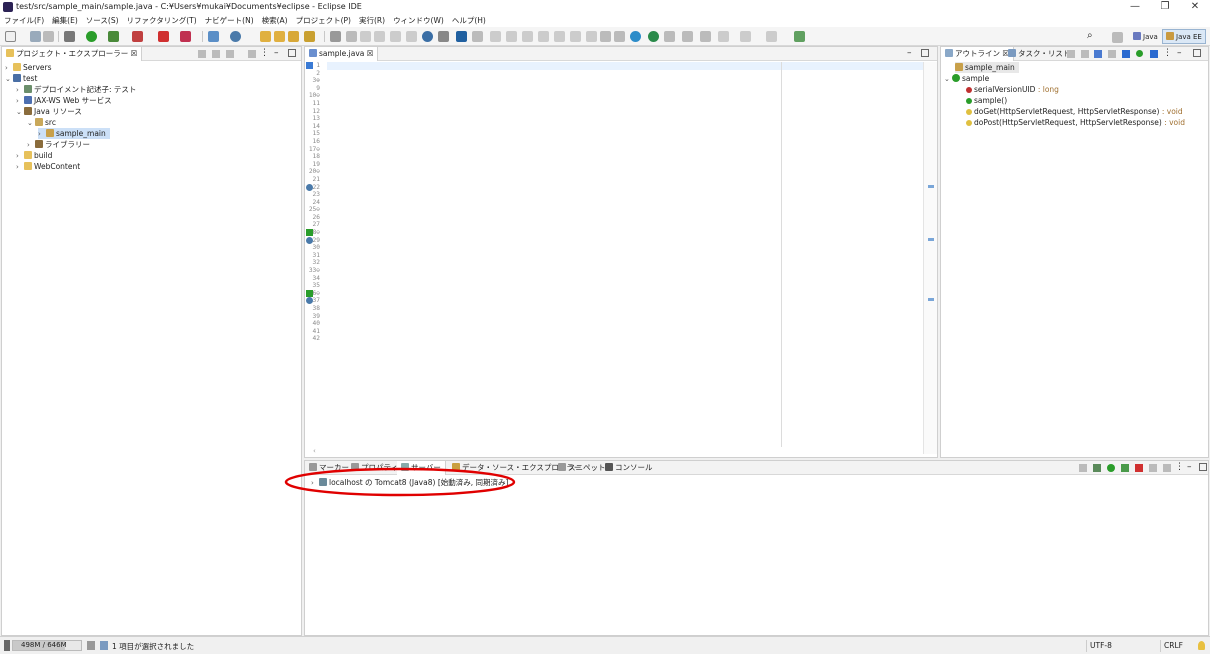 This screenshot has height=654, width=1210. Describe the element at coordinates (1039, 54) in the screenshot. I see `tab-task-list: タスク・リスト` at that location.